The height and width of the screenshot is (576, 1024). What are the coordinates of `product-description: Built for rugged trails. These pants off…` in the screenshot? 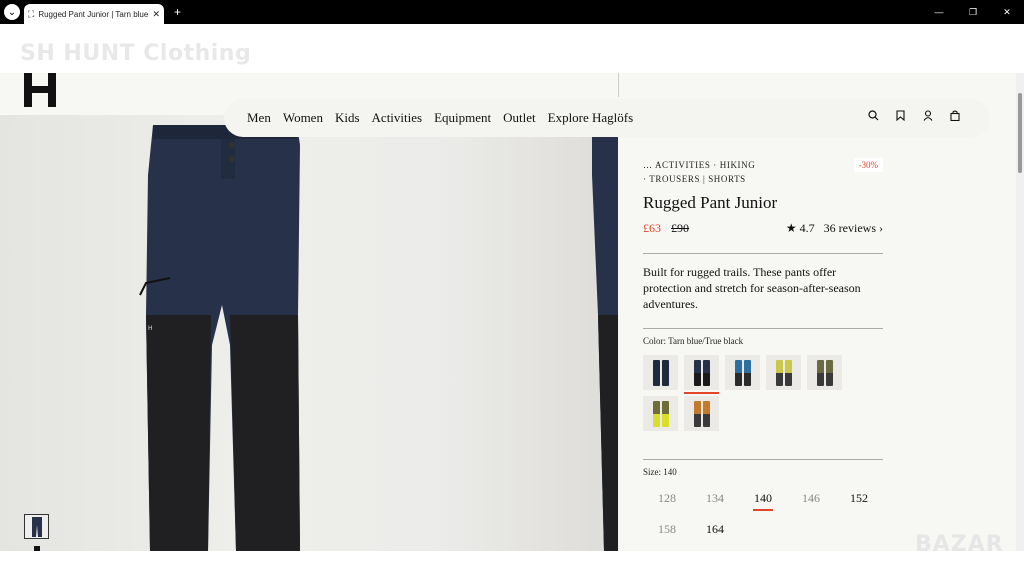 It's located at (752, 288).